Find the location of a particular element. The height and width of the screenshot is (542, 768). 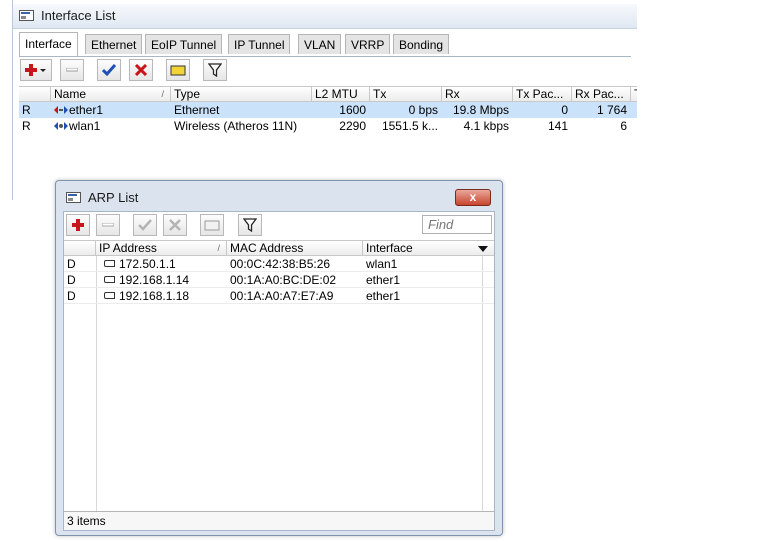

table-row: D 192.168.1.14 00:1A:A0:BC:DE:02 ether1 is located at coordinates (279, 280).